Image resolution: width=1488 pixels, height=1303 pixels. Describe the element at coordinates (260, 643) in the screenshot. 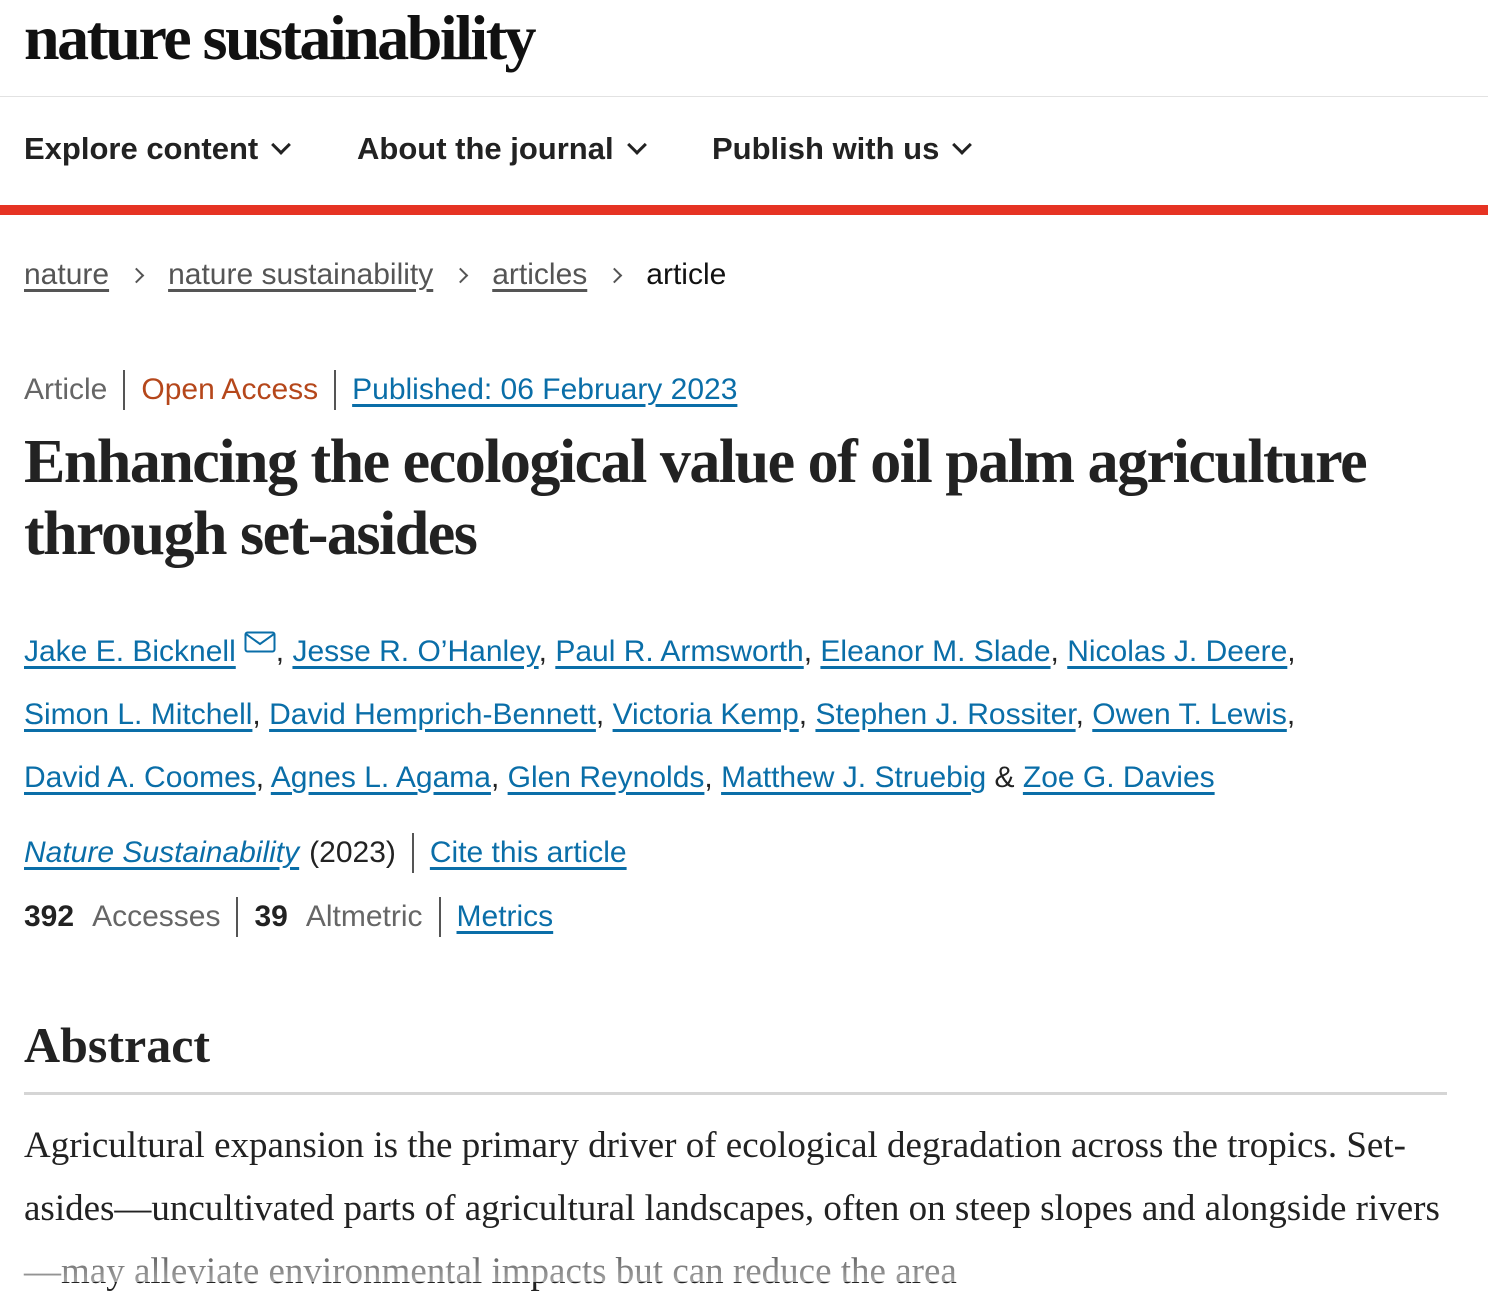

I see `mail-icon` at that location.